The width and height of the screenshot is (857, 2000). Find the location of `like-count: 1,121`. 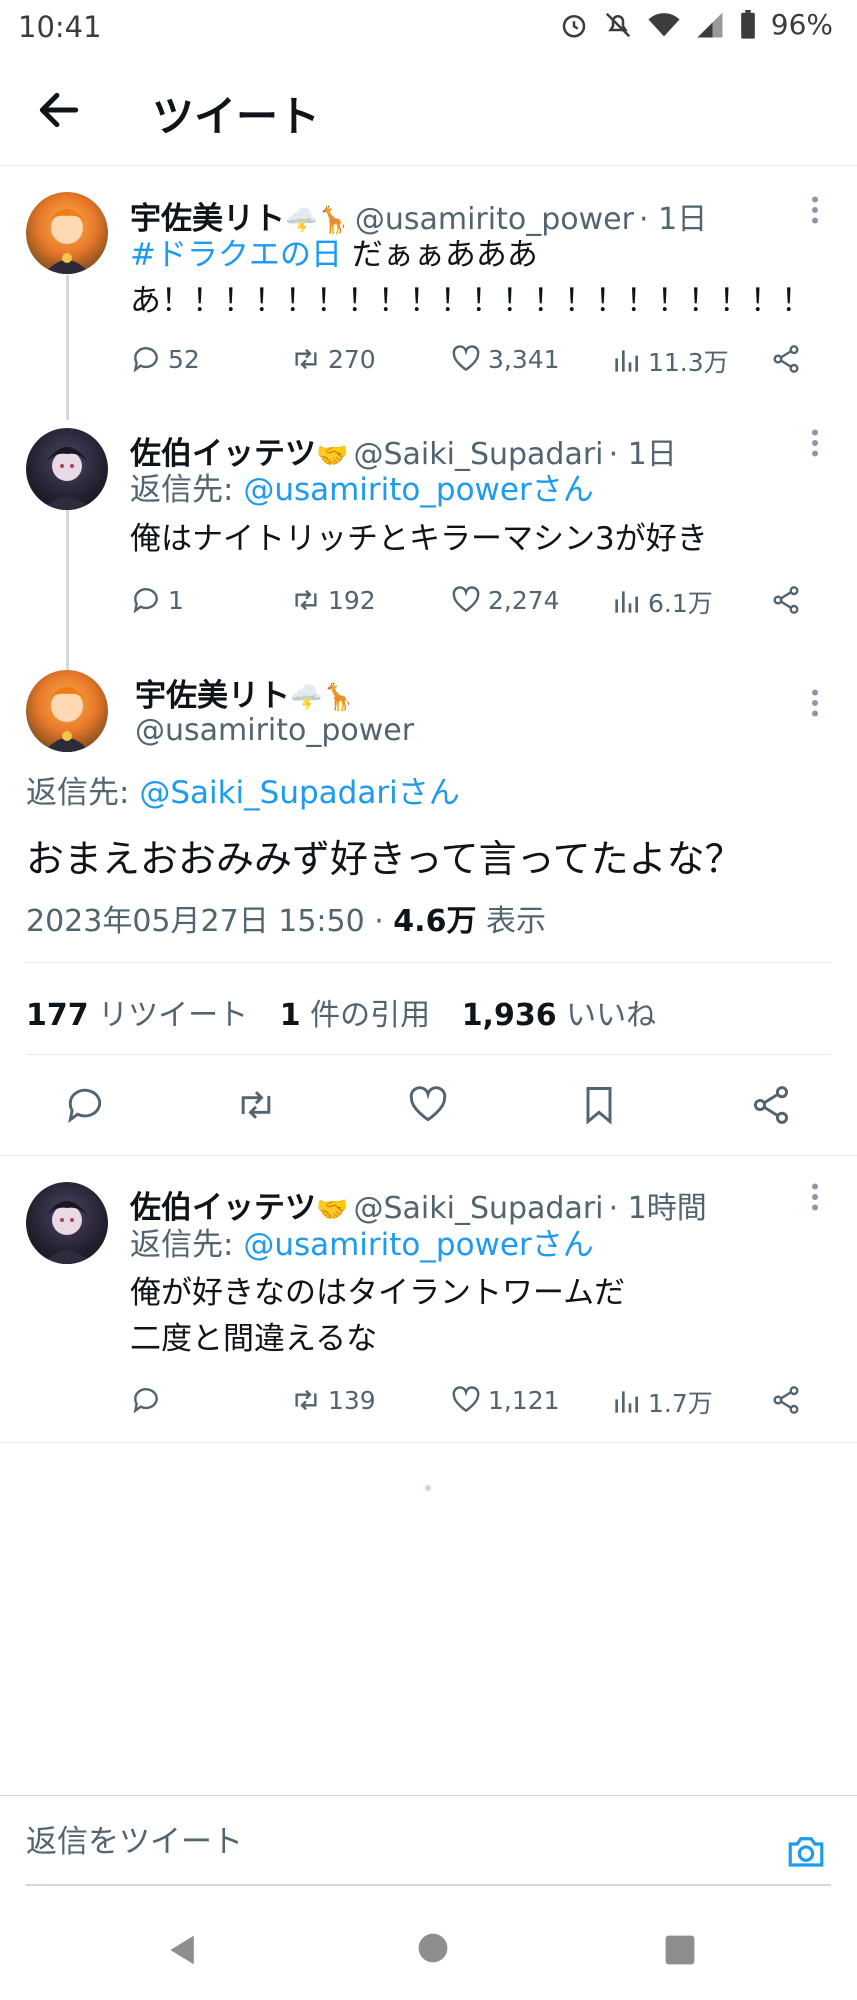

like-count: 1,121 is located at coordinates (524, 1400).